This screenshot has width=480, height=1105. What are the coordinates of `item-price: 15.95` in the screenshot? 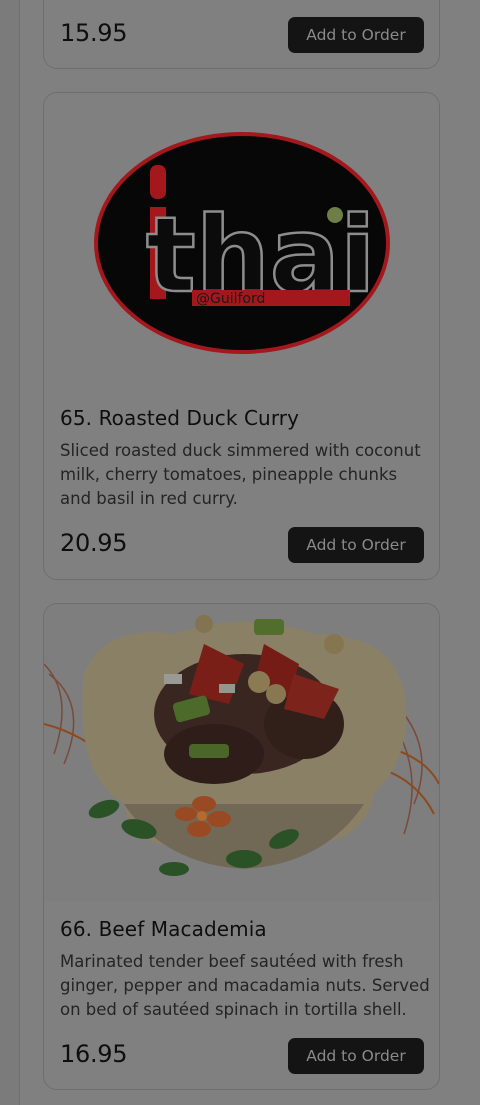 It's located at (94, 33).